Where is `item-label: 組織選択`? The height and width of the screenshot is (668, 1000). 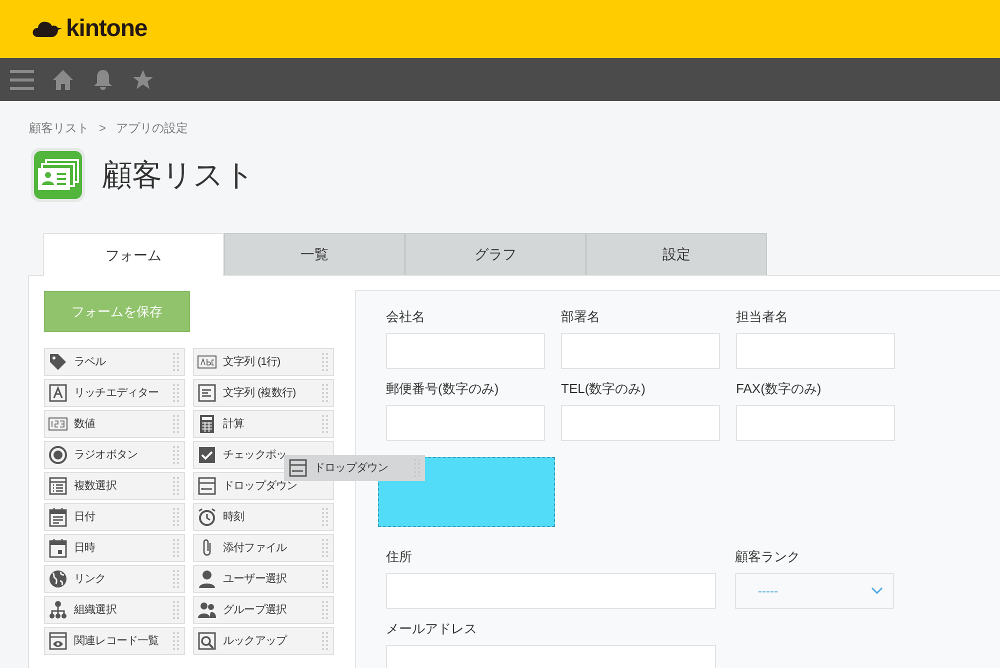
item-label: 組織選択 is located at coordinates (95, 610).